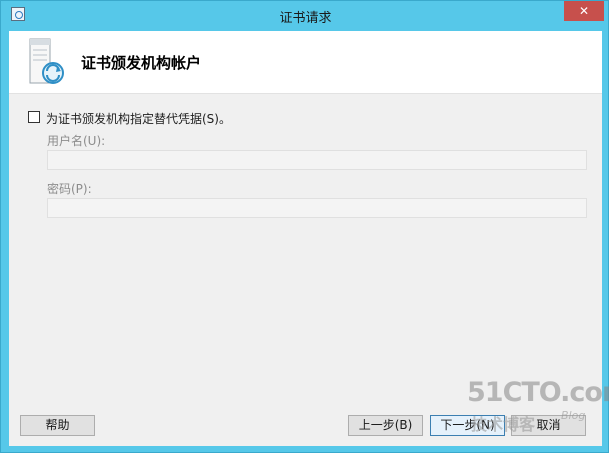 This screenshot has height=453, width=609. What do you see at coordinates (138, 118) in the screenshot?
I see `alt-credentials-label: 为证书颁发机构指定替代凭据(S)。` at bounding box center [138, 118].